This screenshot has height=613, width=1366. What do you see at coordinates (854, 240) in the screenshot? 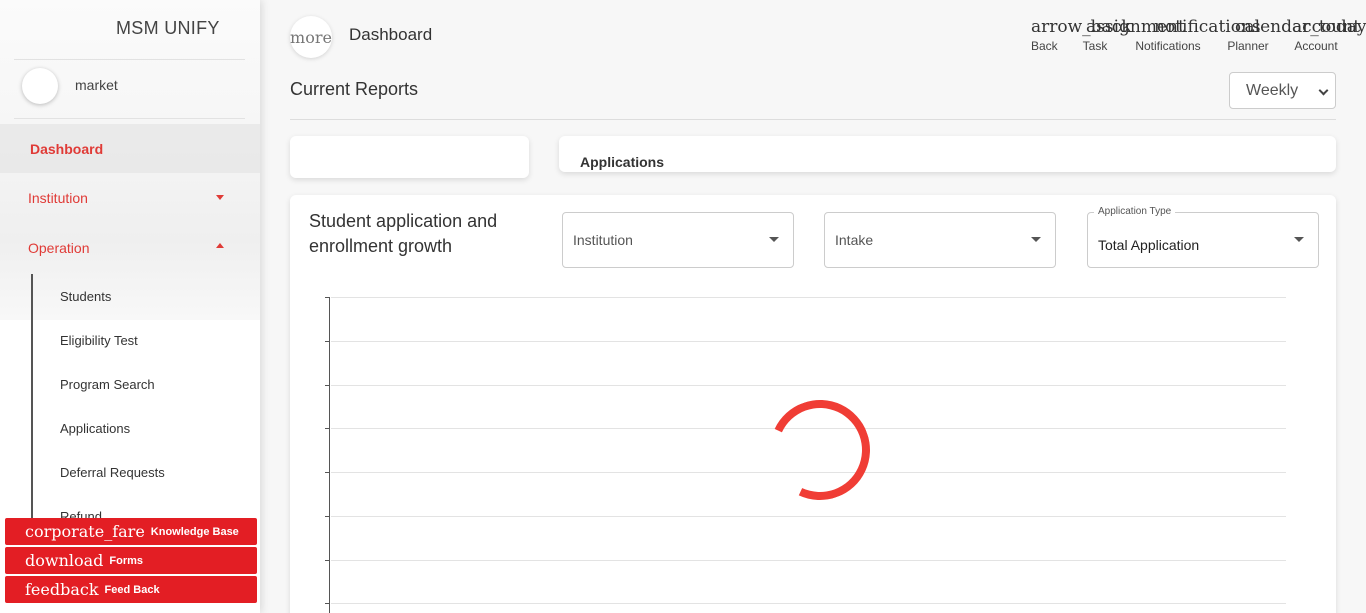
I see `intake-select-placeholder: Intake` at bounding box center [854, 240].